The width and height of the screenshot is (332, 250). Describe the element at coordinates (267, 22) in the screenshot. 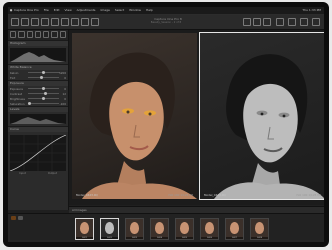

I see `rotate-tool-icon` at that location.